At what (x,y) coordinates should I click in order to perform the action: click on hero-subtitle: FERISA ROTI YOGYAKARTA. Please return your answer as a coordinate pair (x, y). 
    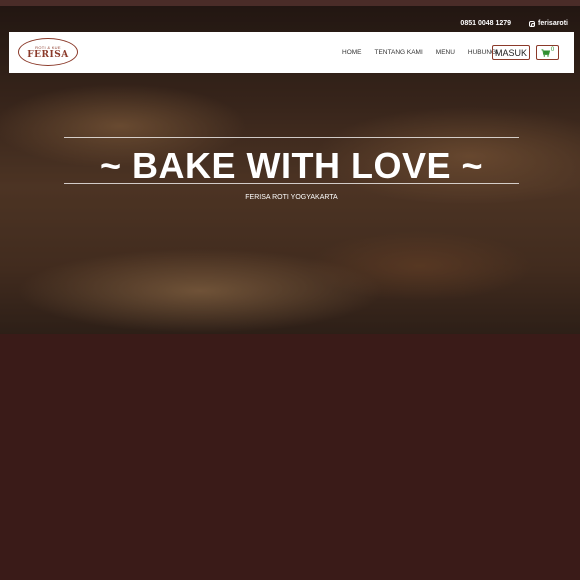
    Looking at the image, I should click on (291, 197).